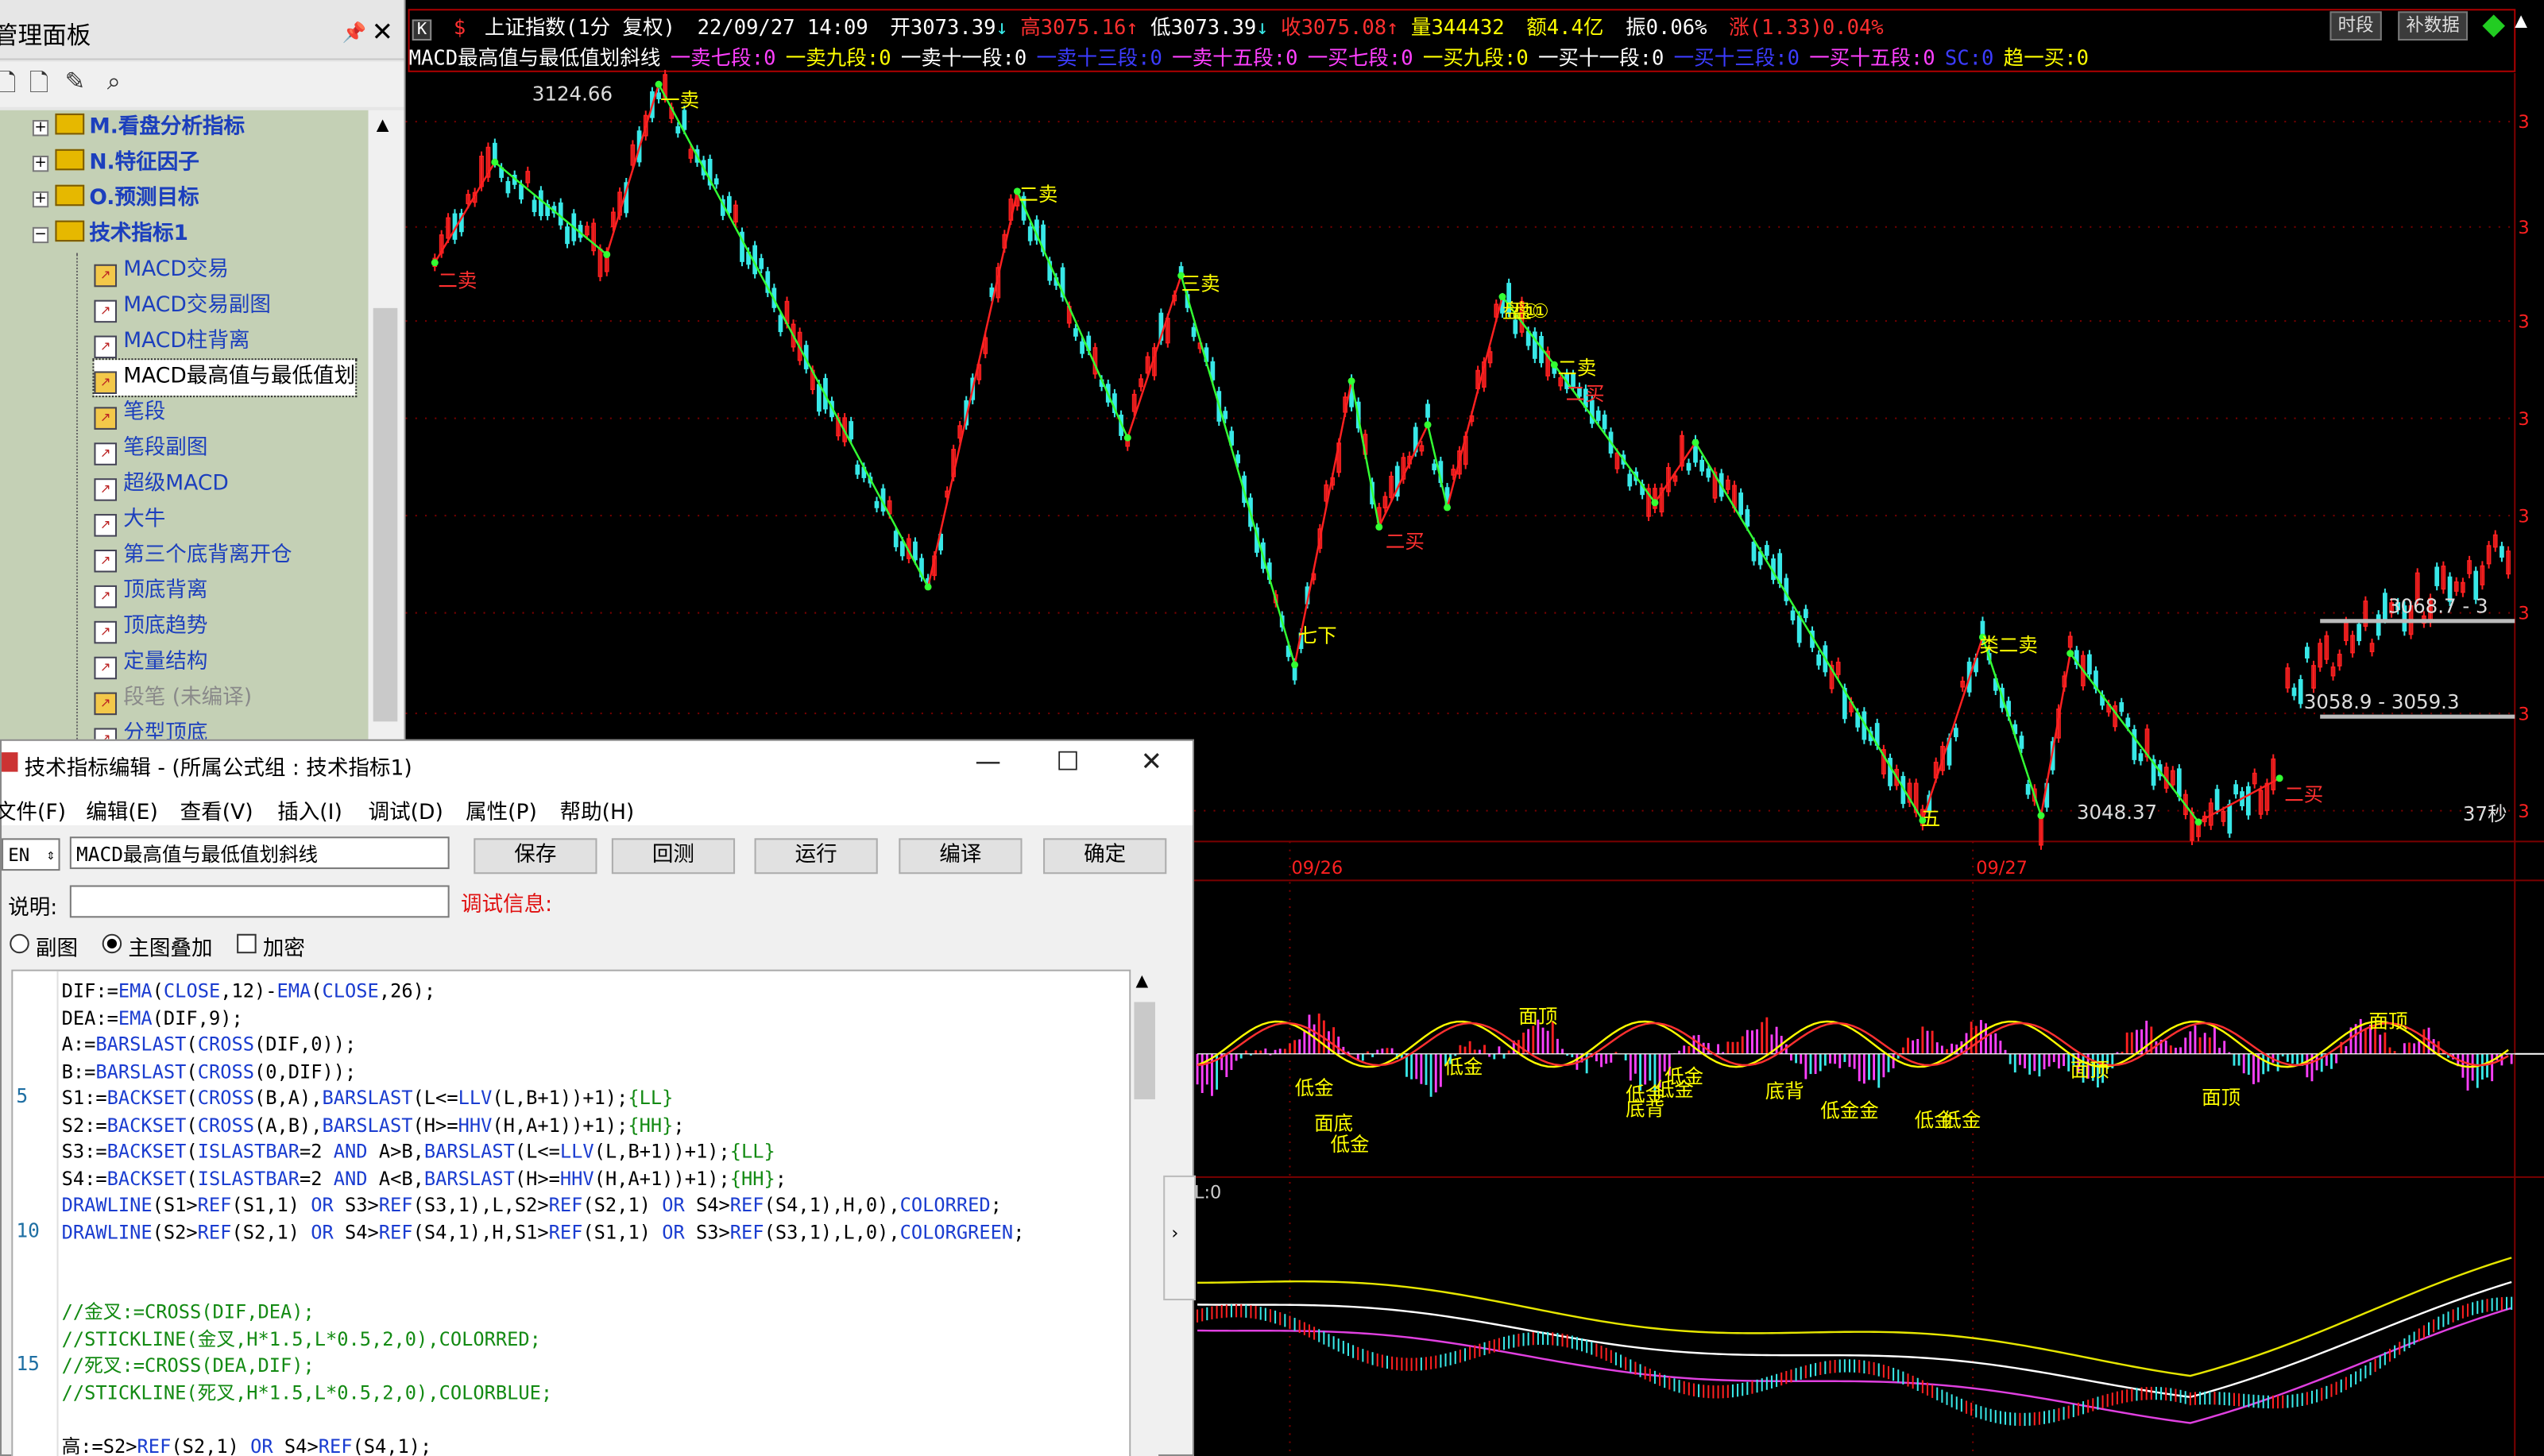  What do you see at coordinates (2521, 21) in the screenshot?
I see `chevron-up-icon: ▲` at bounding box center [2521, 21].